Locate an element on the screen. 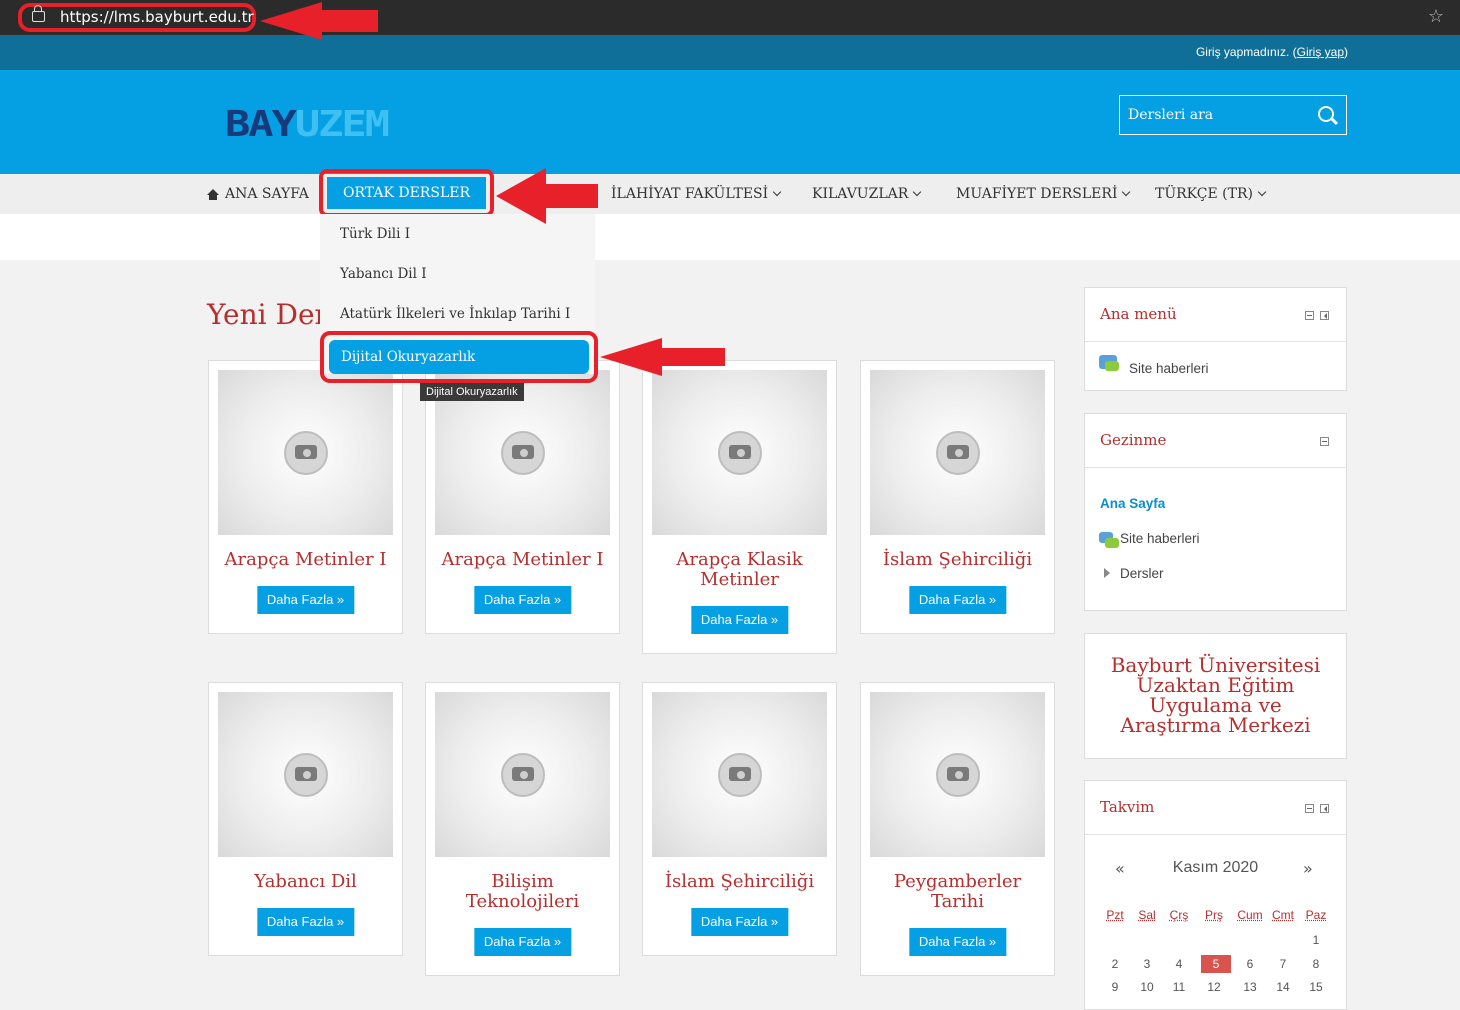 Image resolution: width=1460 pixels, height=1010 pixels. course-card: Arapça Metinler I Daha Fazla » is located at coordinates (305, 497).